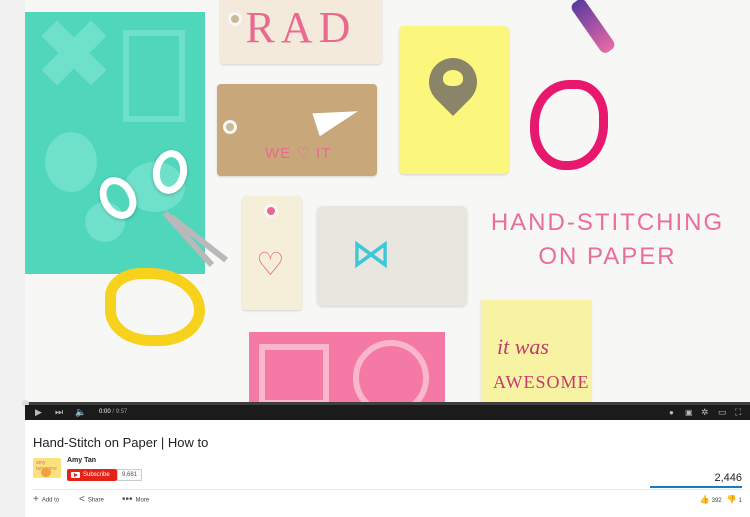 The width and height of the screenshot is (750, 517). Describe the element at coordinates (337, 118) in the screenshot. I see `paper-plane-icon` at that location.